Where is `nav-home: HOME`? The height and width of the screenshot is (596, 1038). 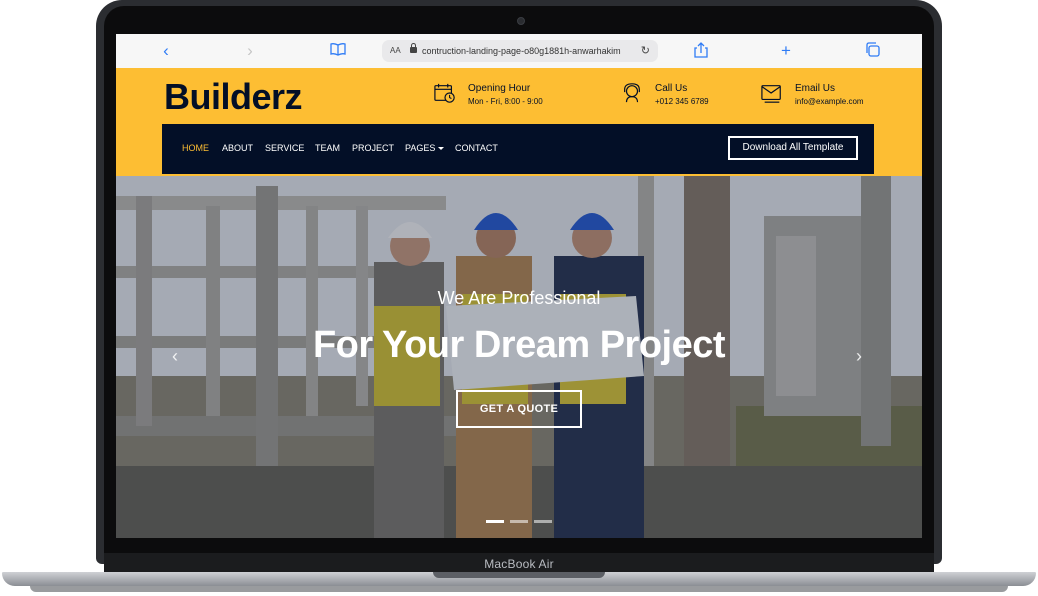 nav-home: HOME is located at coordinates (195, 148).